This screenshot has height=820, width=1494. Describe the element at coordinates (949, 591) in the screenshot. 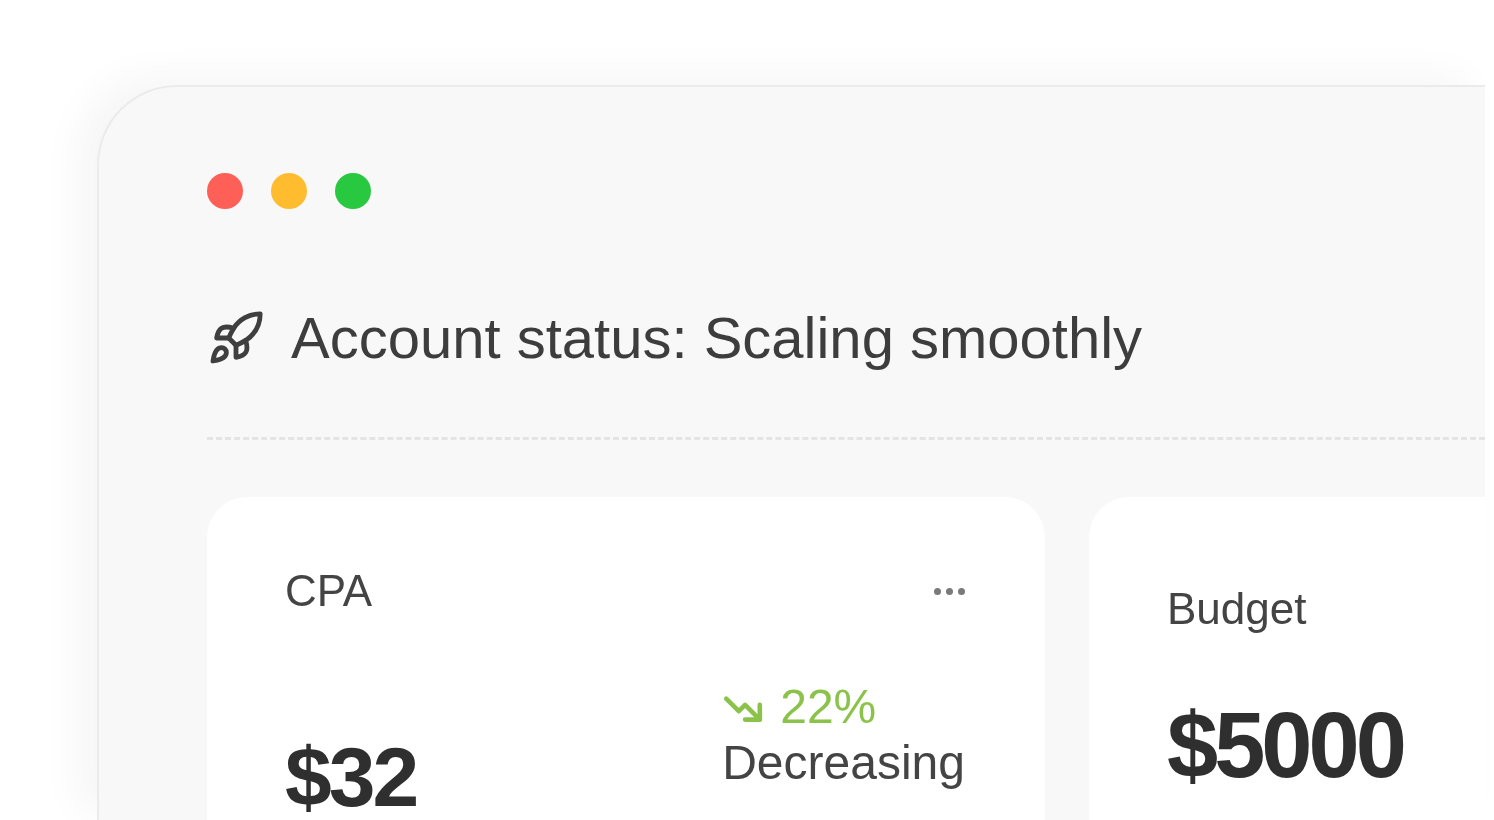

I see `more-options-icon` at that location.